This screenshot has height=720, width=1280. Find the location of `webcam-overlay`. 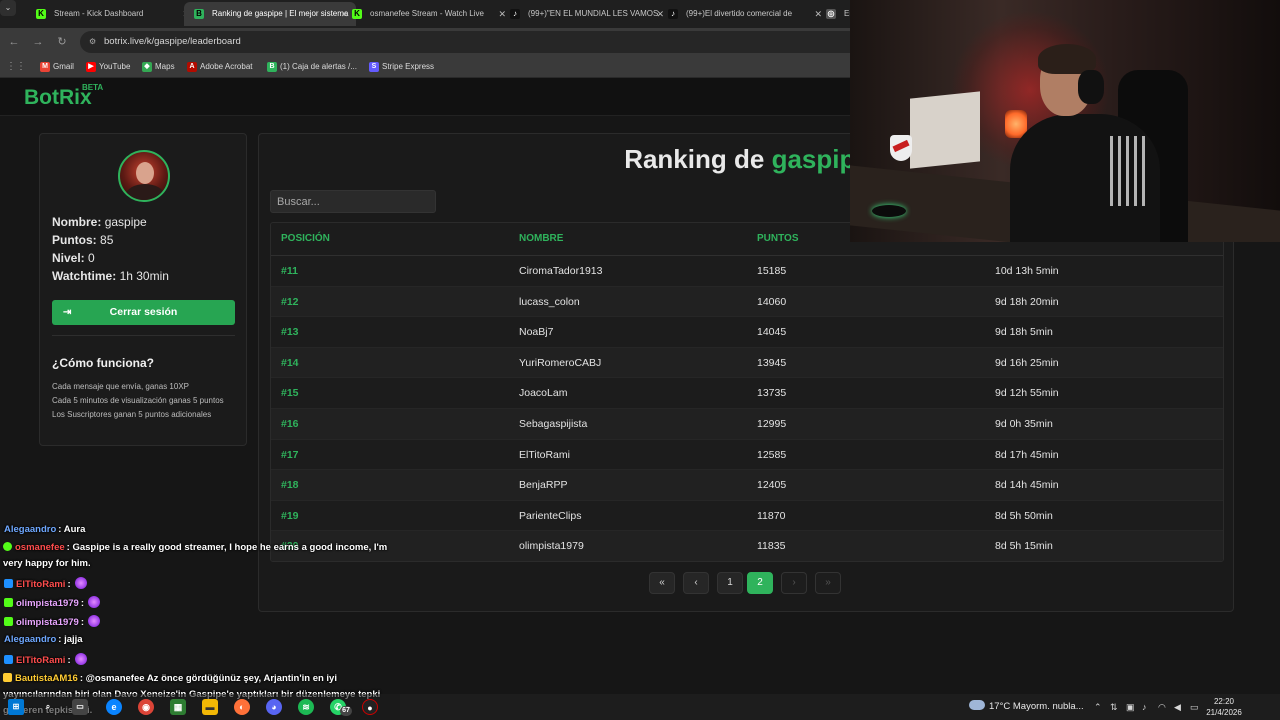

webcam-overlay is located at coordinates (1065, 121).